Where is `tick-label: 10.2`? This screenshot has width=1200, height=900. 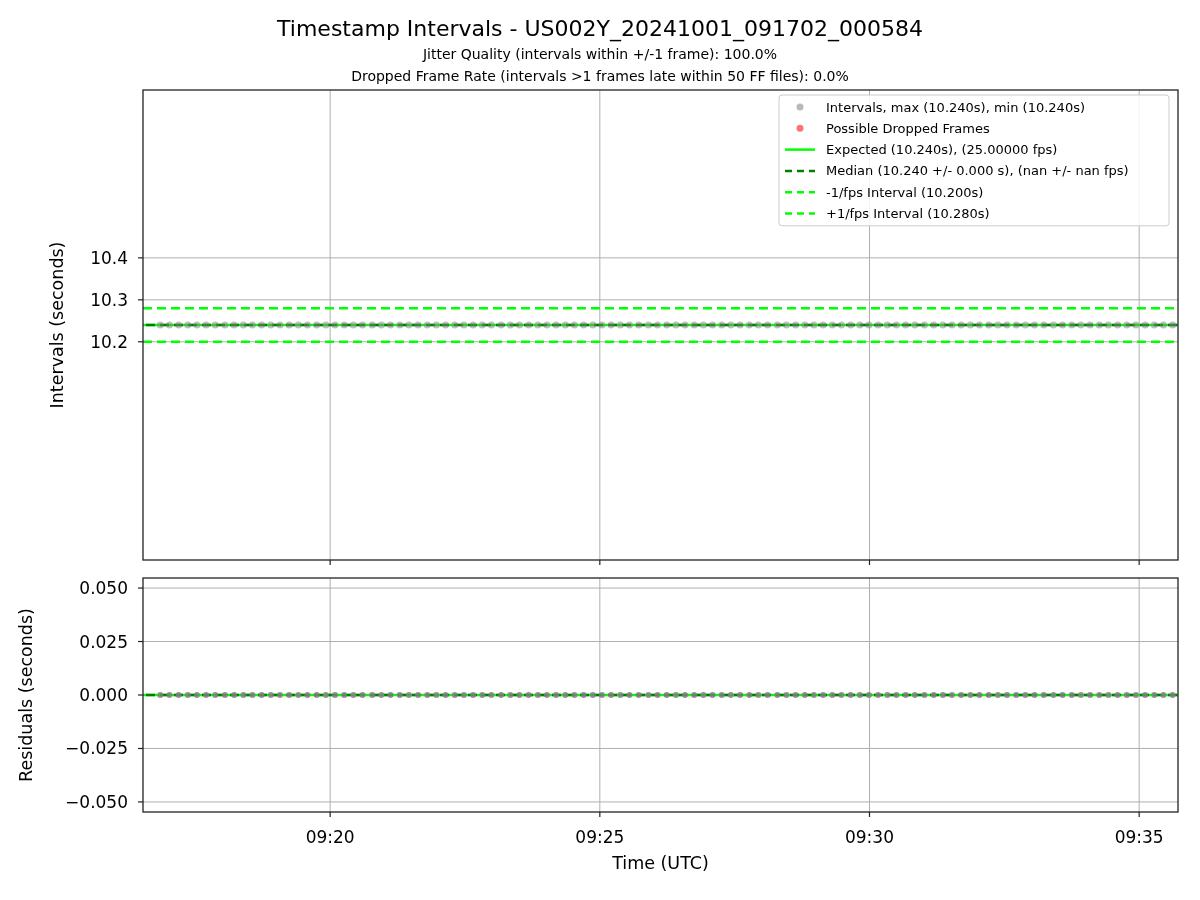
tick-label: 10.2 is located at coordinates (109, 341).